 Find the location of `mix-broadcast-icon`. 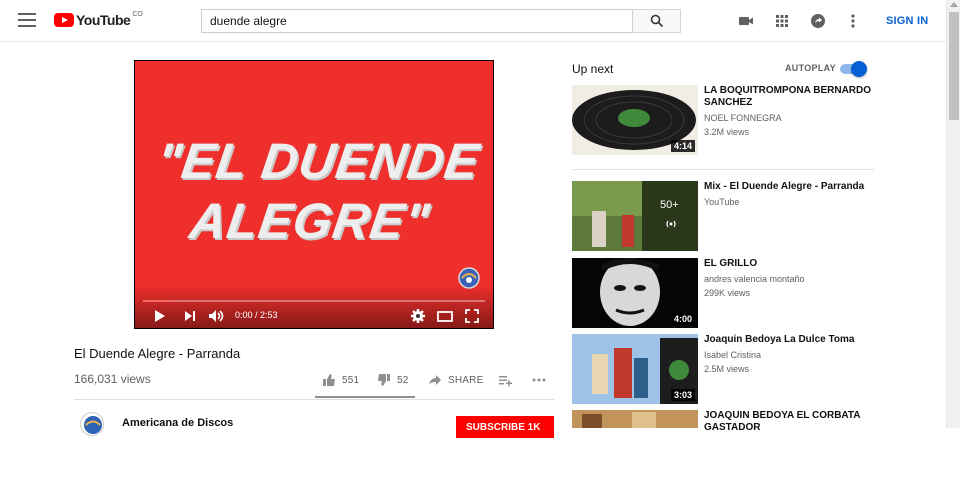

mix-broadcast-icon is located at coordinates (671, 224).